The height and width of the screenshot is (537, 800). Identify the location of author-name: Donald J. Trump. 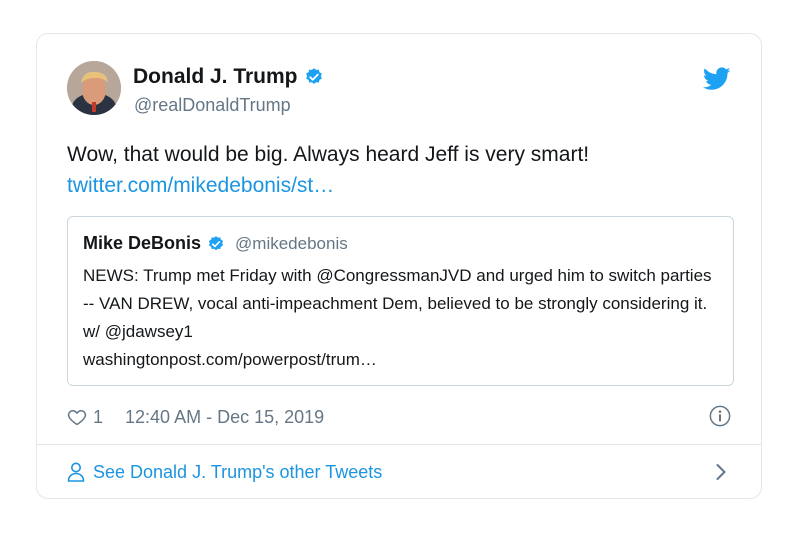
(228, 77).